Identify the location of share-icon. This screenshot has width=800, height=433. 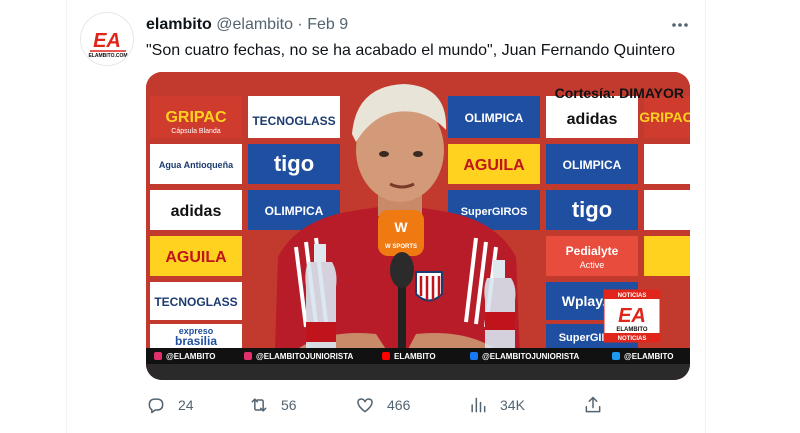
(593, 404).